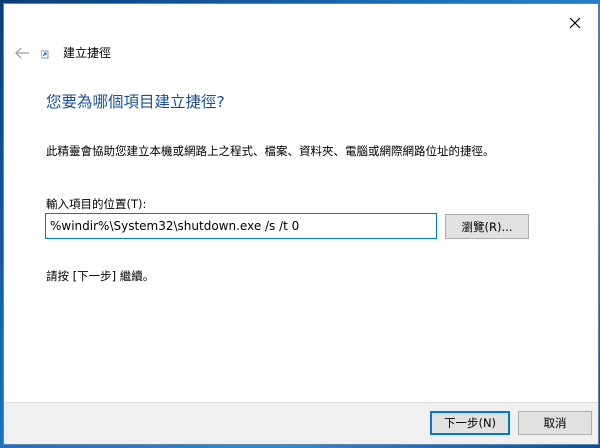  I want to click on back-arrow-icon, so click(22, 53).